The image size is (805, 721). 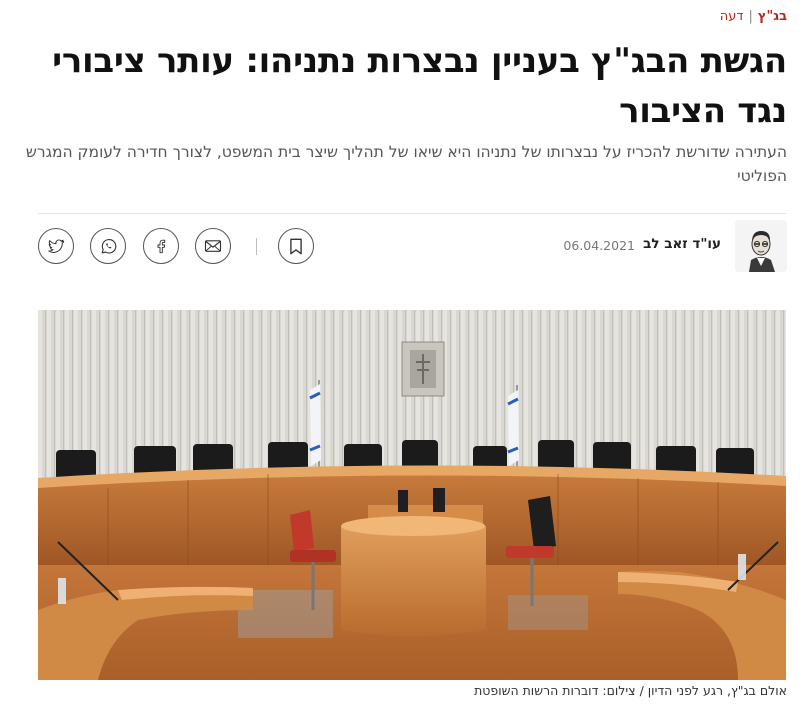 I want to click on twitter-icon, so click(x=56, y=246).